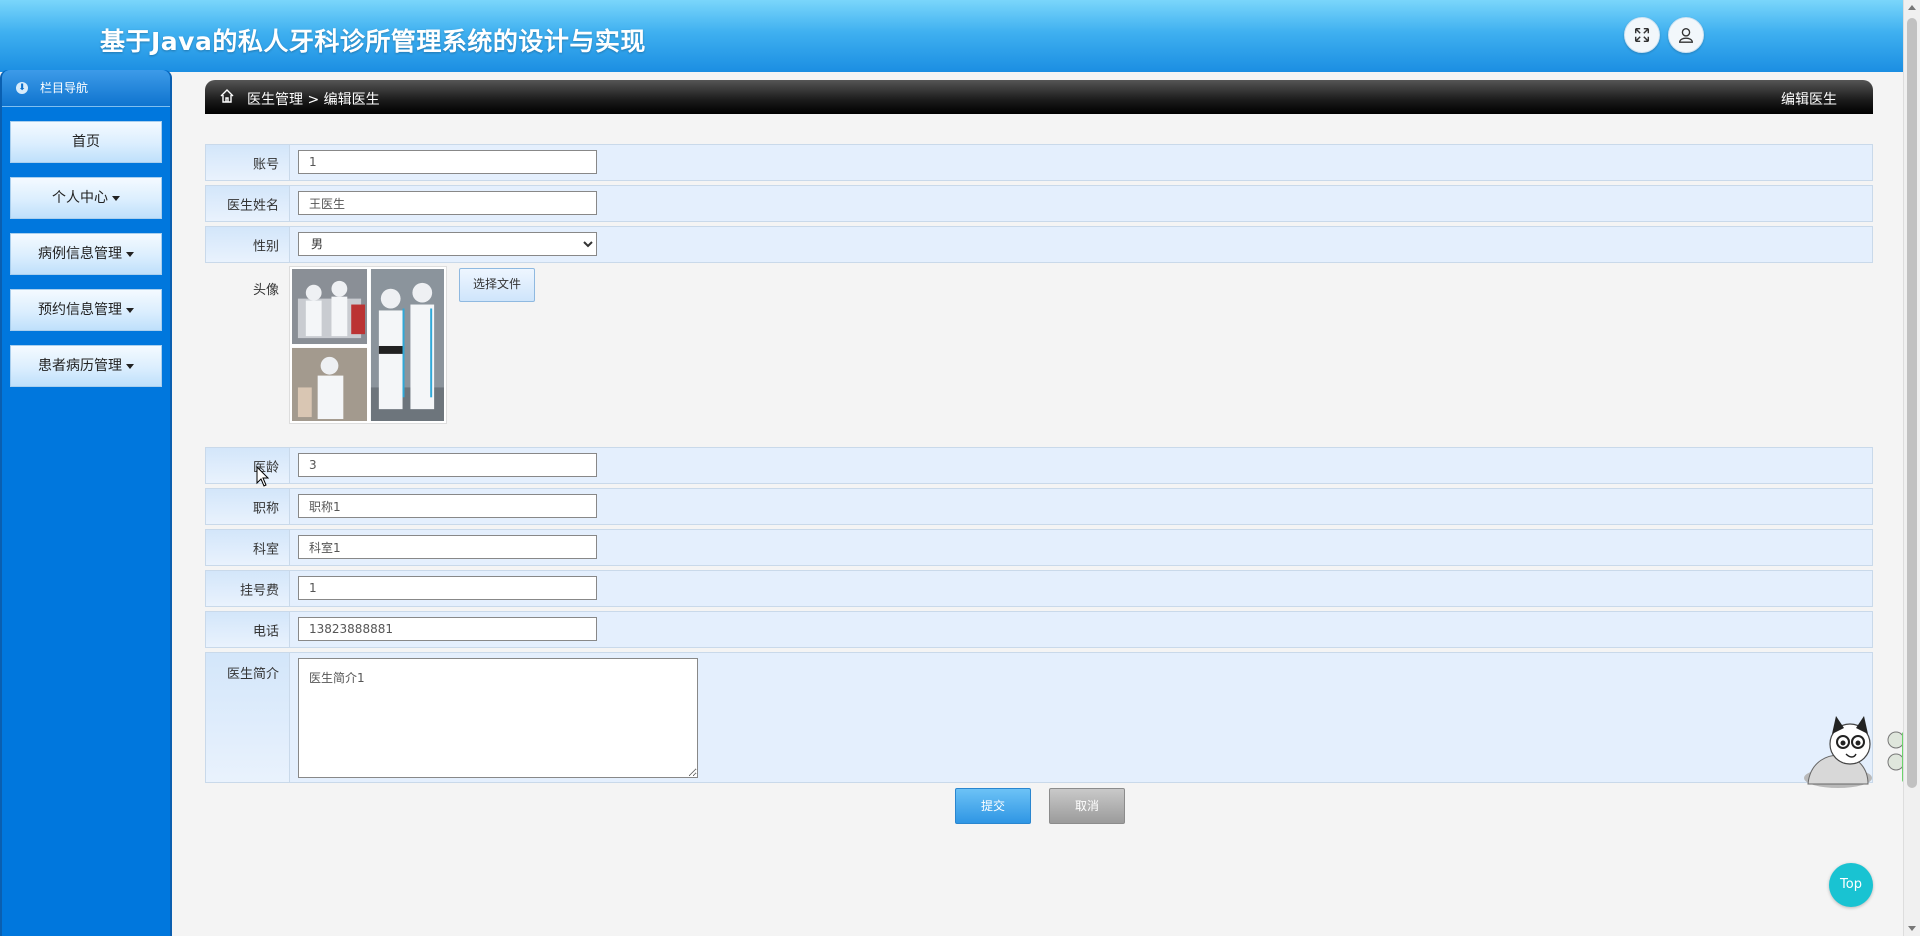  What do you see at coordinates (1039, 203) in the screenshot?
I see `form-row-name: 医生姓名` at bounding box center [1039, 203].